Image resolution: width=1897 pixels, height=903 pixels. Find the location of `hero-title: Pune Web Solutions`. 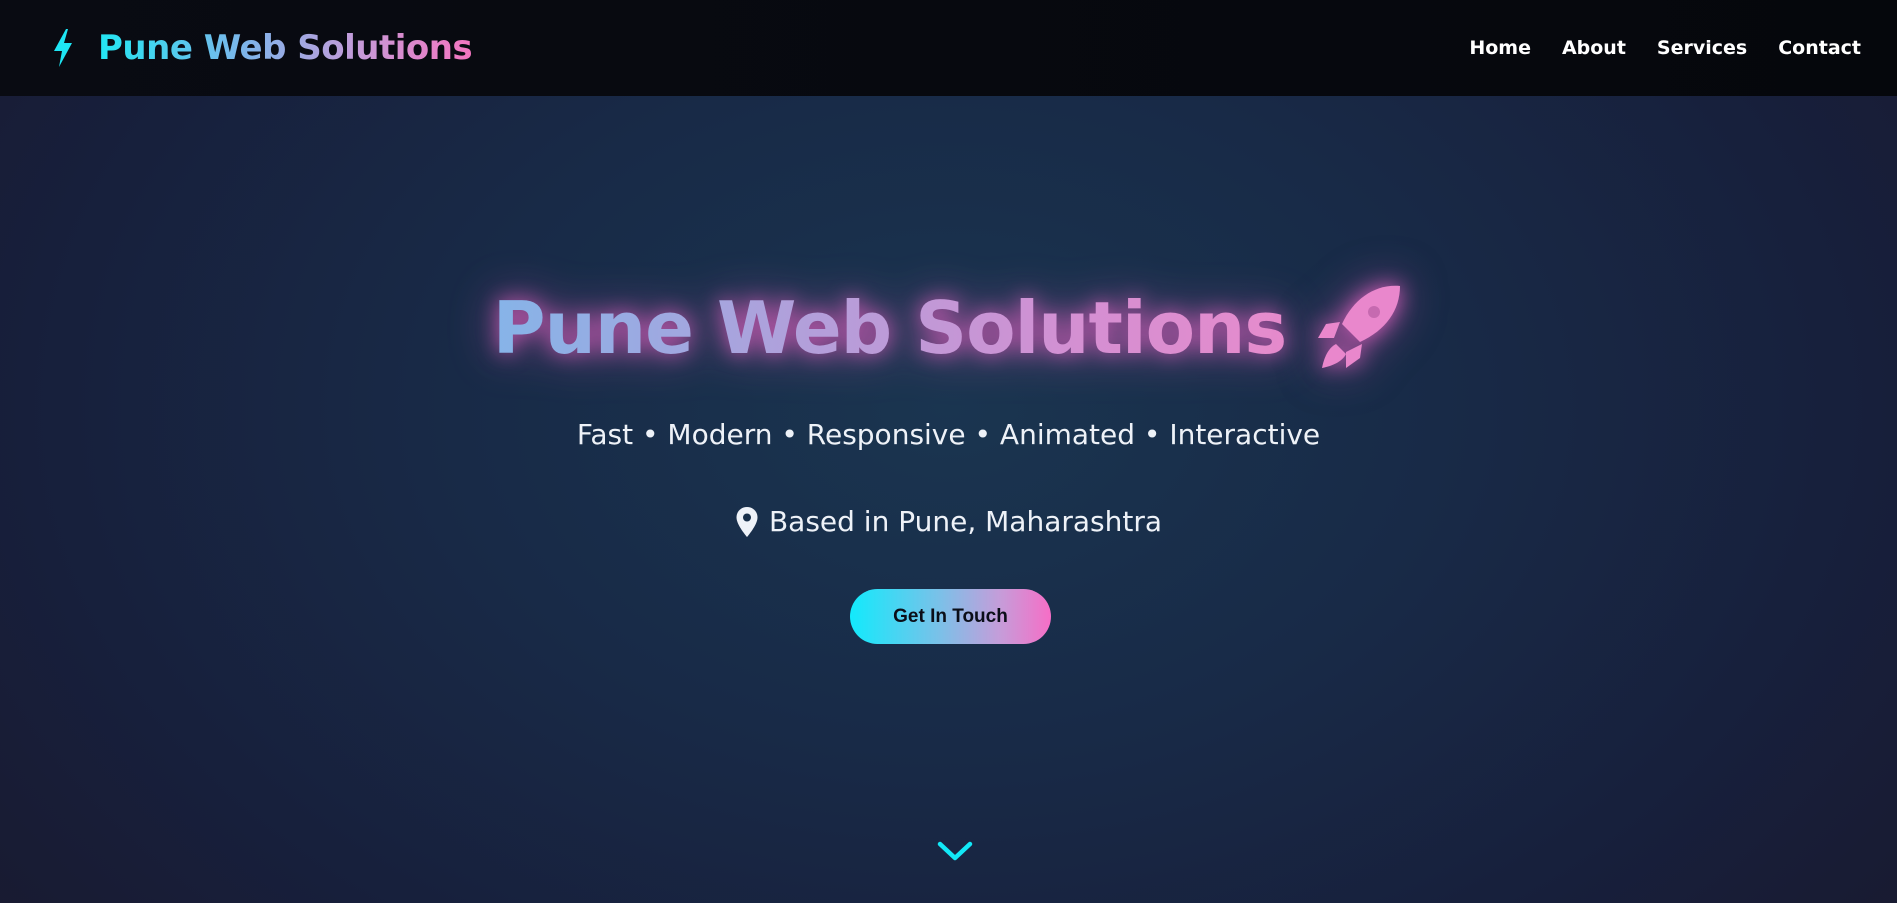

hero-title: Pune Web Solutions is located at coordinates (948, 328).